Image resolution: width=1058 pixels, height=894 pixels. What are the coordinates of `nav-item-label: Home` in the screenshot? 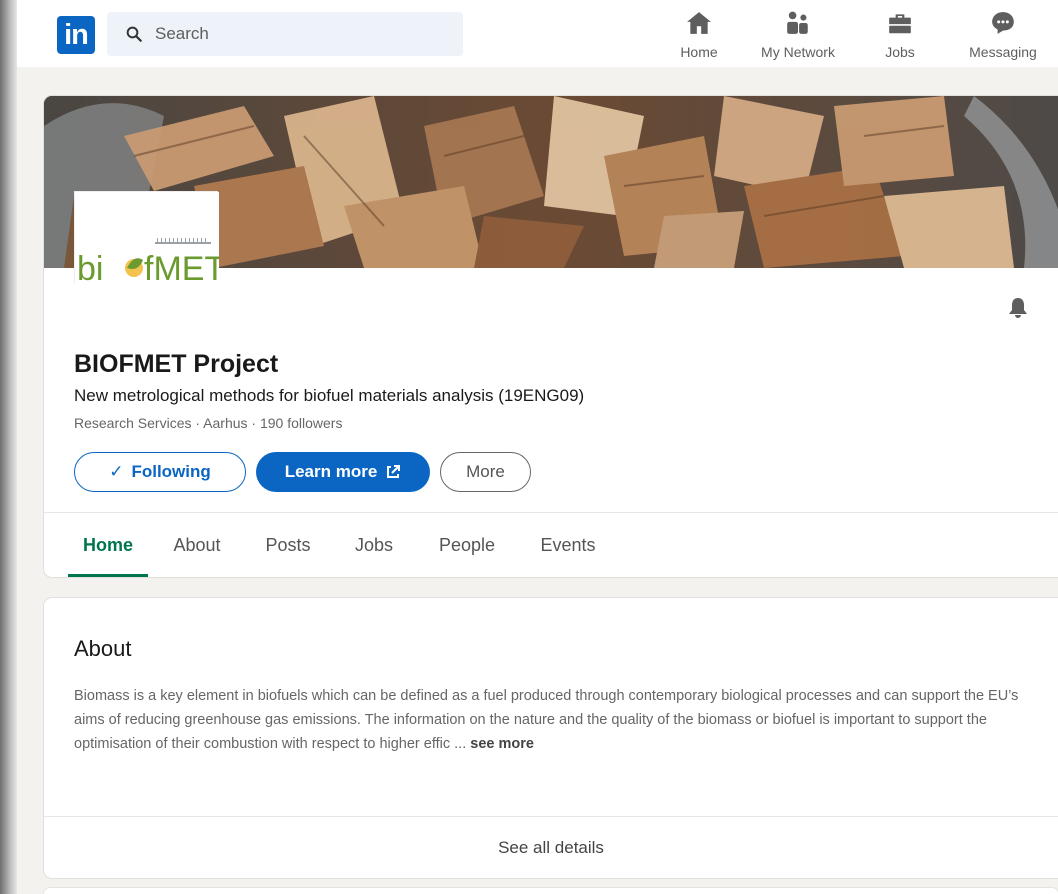 It's located at (699, 52).